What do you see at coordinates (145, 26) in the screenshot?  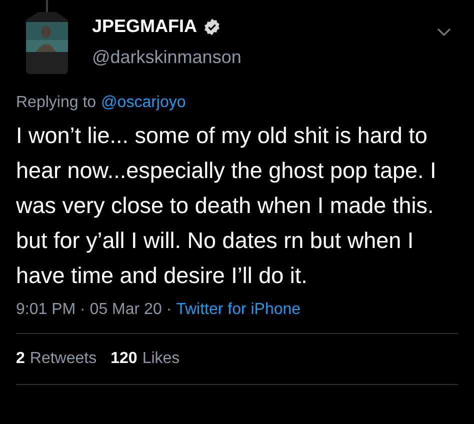 I see `author-name: JPEGMAFIA` at bounding box center [145, 26].